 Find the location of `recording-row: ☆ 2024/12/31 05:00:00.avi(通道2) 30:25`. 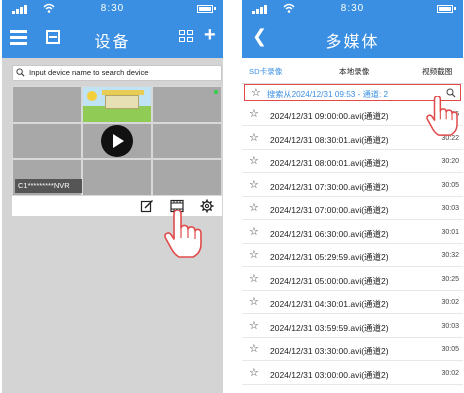

recording-row: ☆ 2024/12/31 05:00:00.avi(通道2) 30:25 is located at coordinates (352, 279).